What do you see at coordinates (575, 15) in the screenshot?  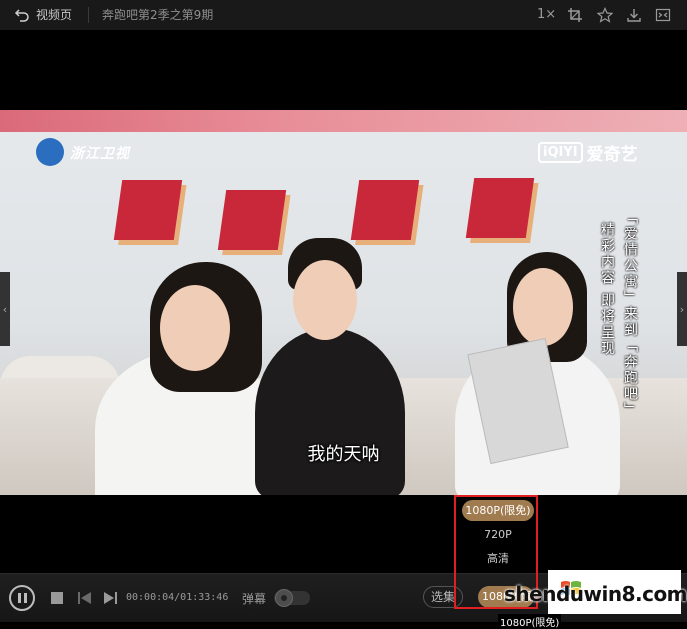 I see `crop-icon` at bounding box center [575, 15].